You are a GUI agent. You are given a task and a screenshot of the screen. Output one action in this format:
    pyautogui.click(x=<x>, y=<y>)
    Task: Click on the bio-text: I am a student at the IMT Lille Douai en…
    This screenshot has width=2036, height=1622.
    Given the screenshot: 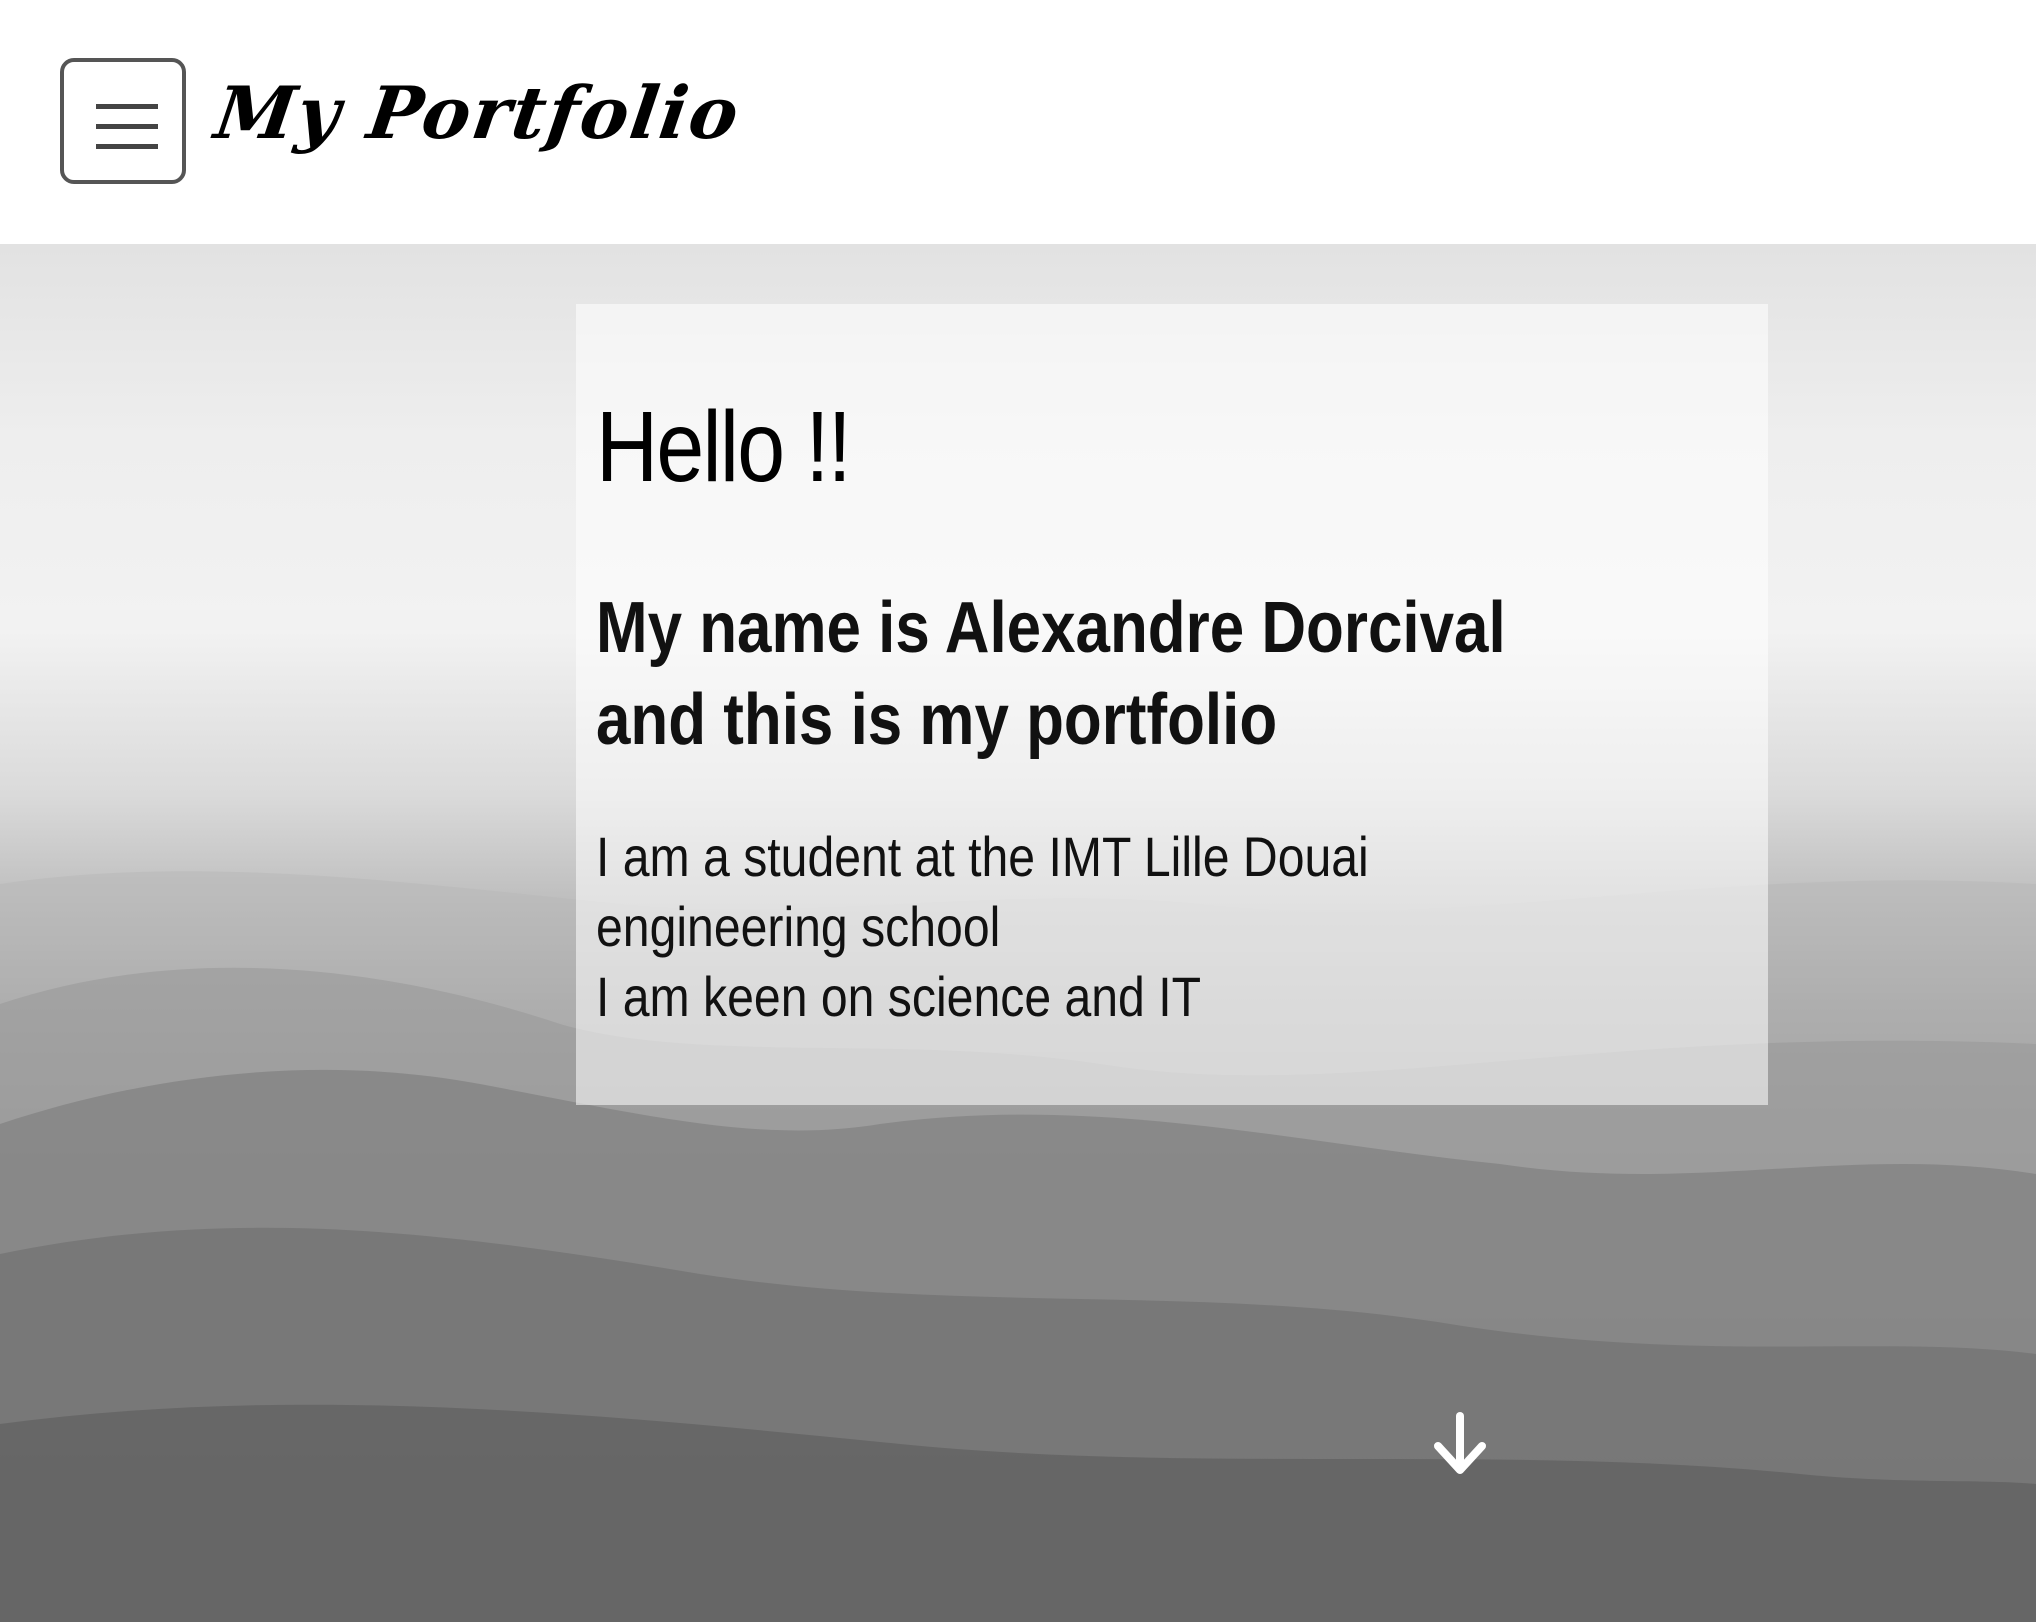 What is the action you would take?
    pyautogui.click(x=1069, y=927)
    